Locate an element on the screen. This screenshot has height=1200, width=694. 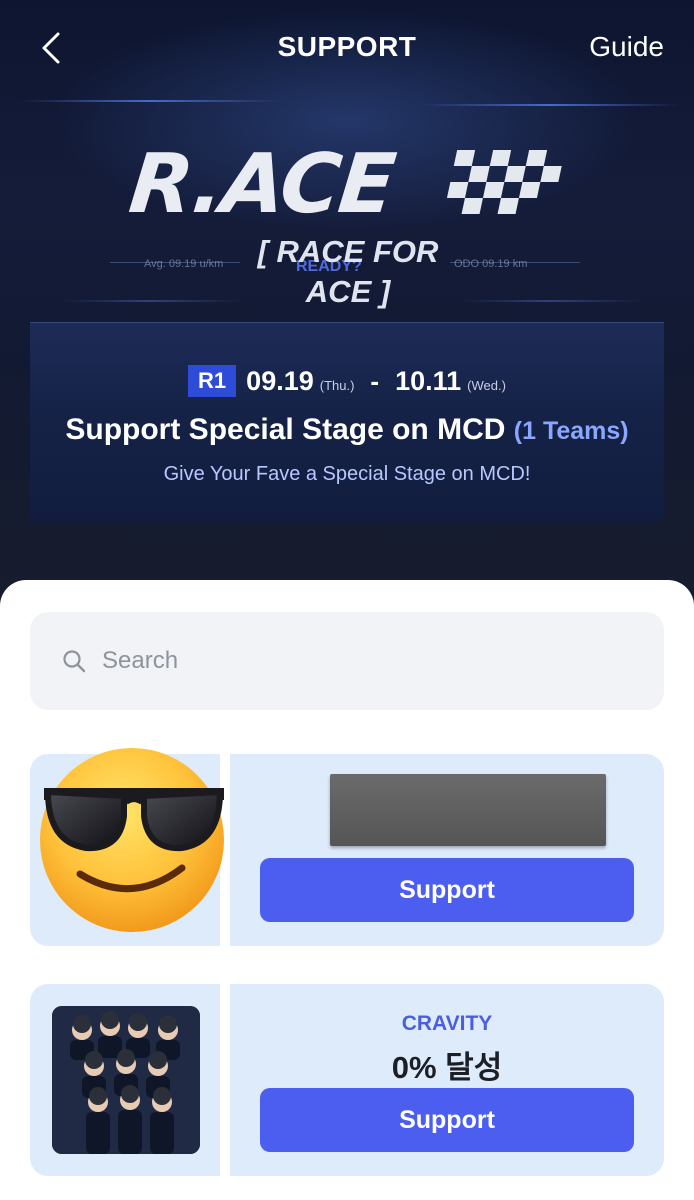
logo-text: R.ACE is located at coordinates (261, 184).